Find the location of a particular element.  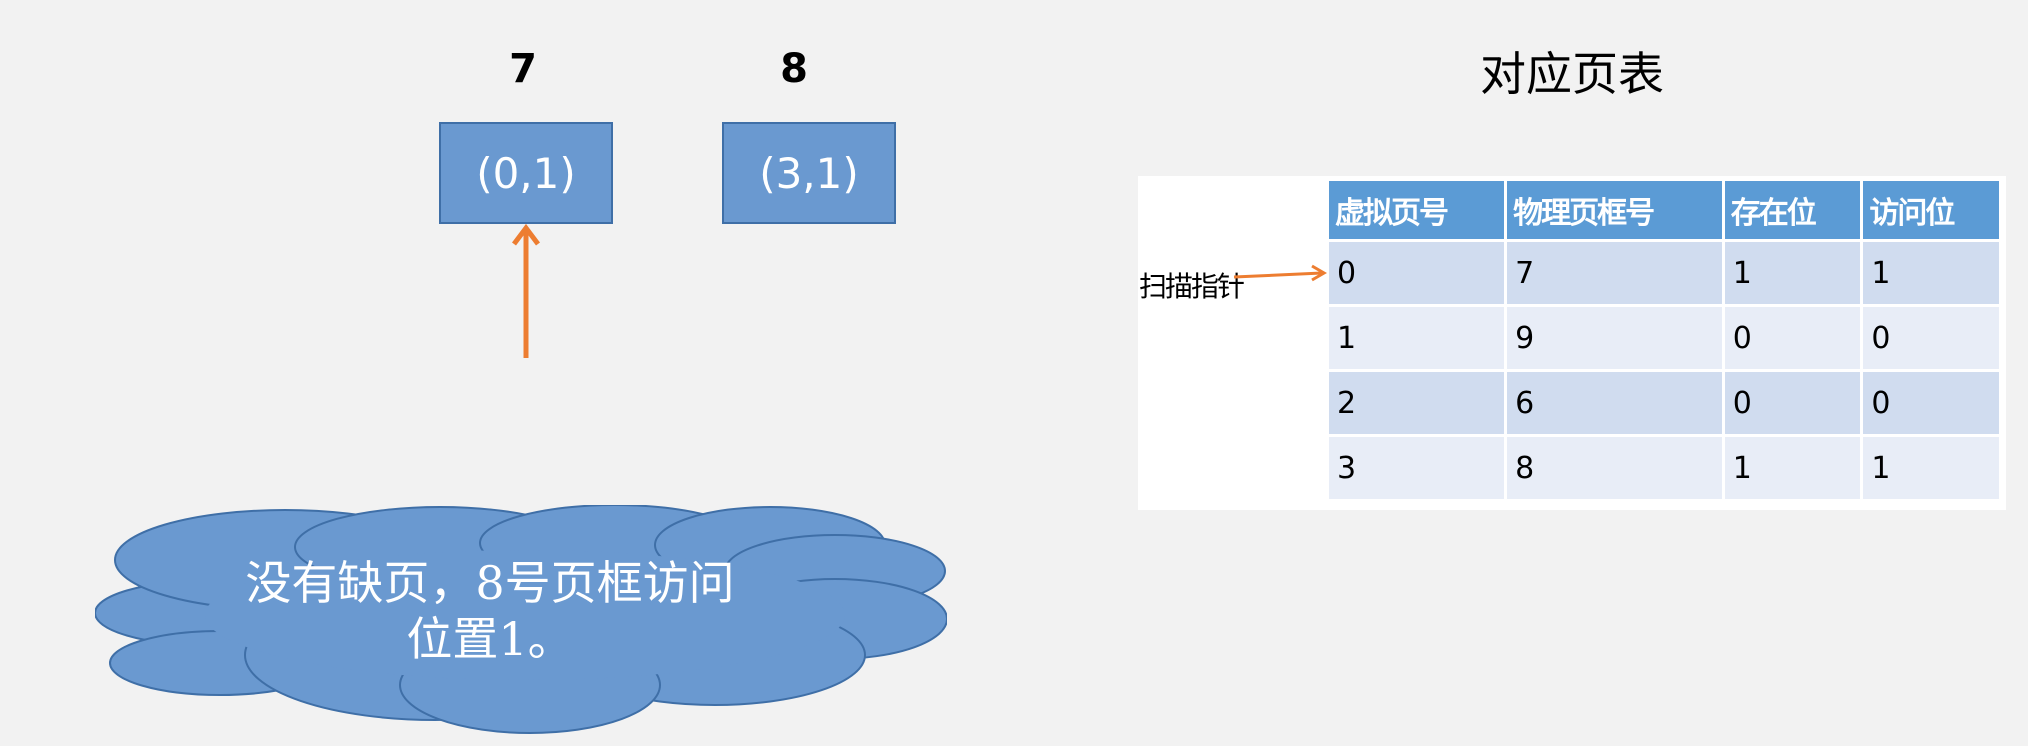

table-row: 0 7 1 1 is located at coordinates (1664, 273).